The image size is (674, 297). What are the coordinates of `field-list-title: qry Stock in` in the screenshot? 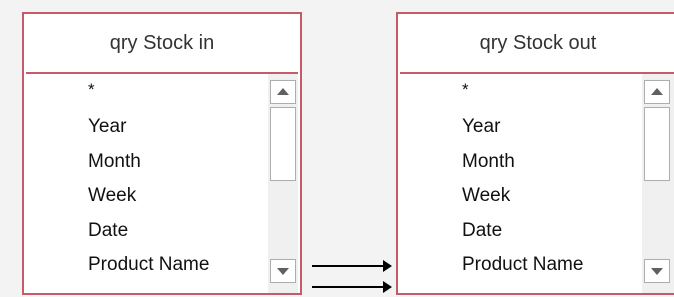 It's located at (162, 43).